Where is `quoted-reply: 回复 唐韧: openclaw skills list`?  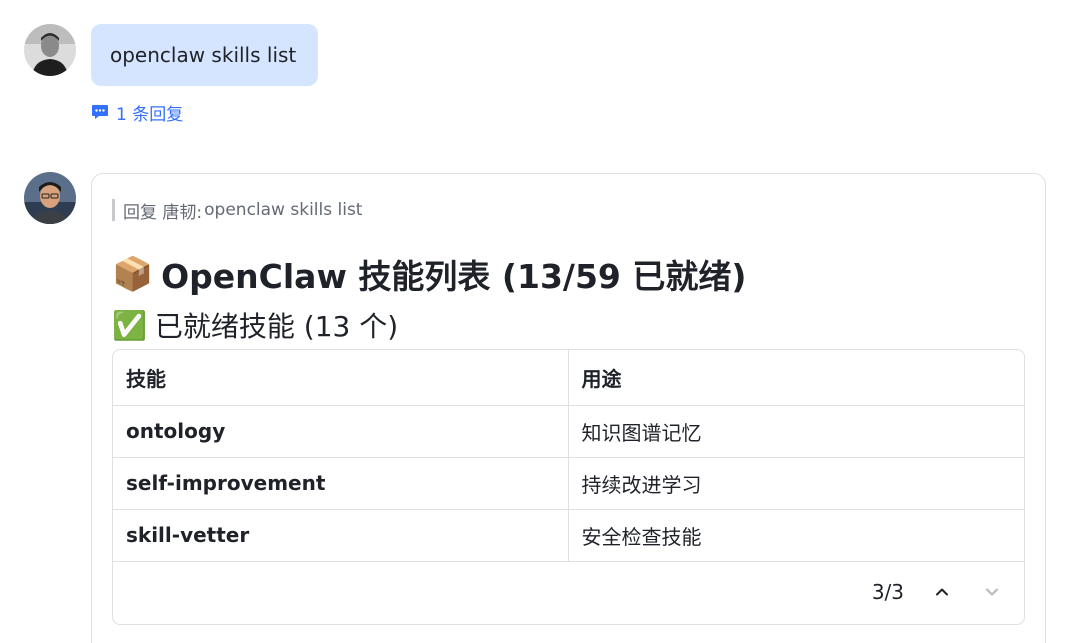
quoted-reply: 回复 唐韧: openclaw skills list is located at coordinates (237, 211).